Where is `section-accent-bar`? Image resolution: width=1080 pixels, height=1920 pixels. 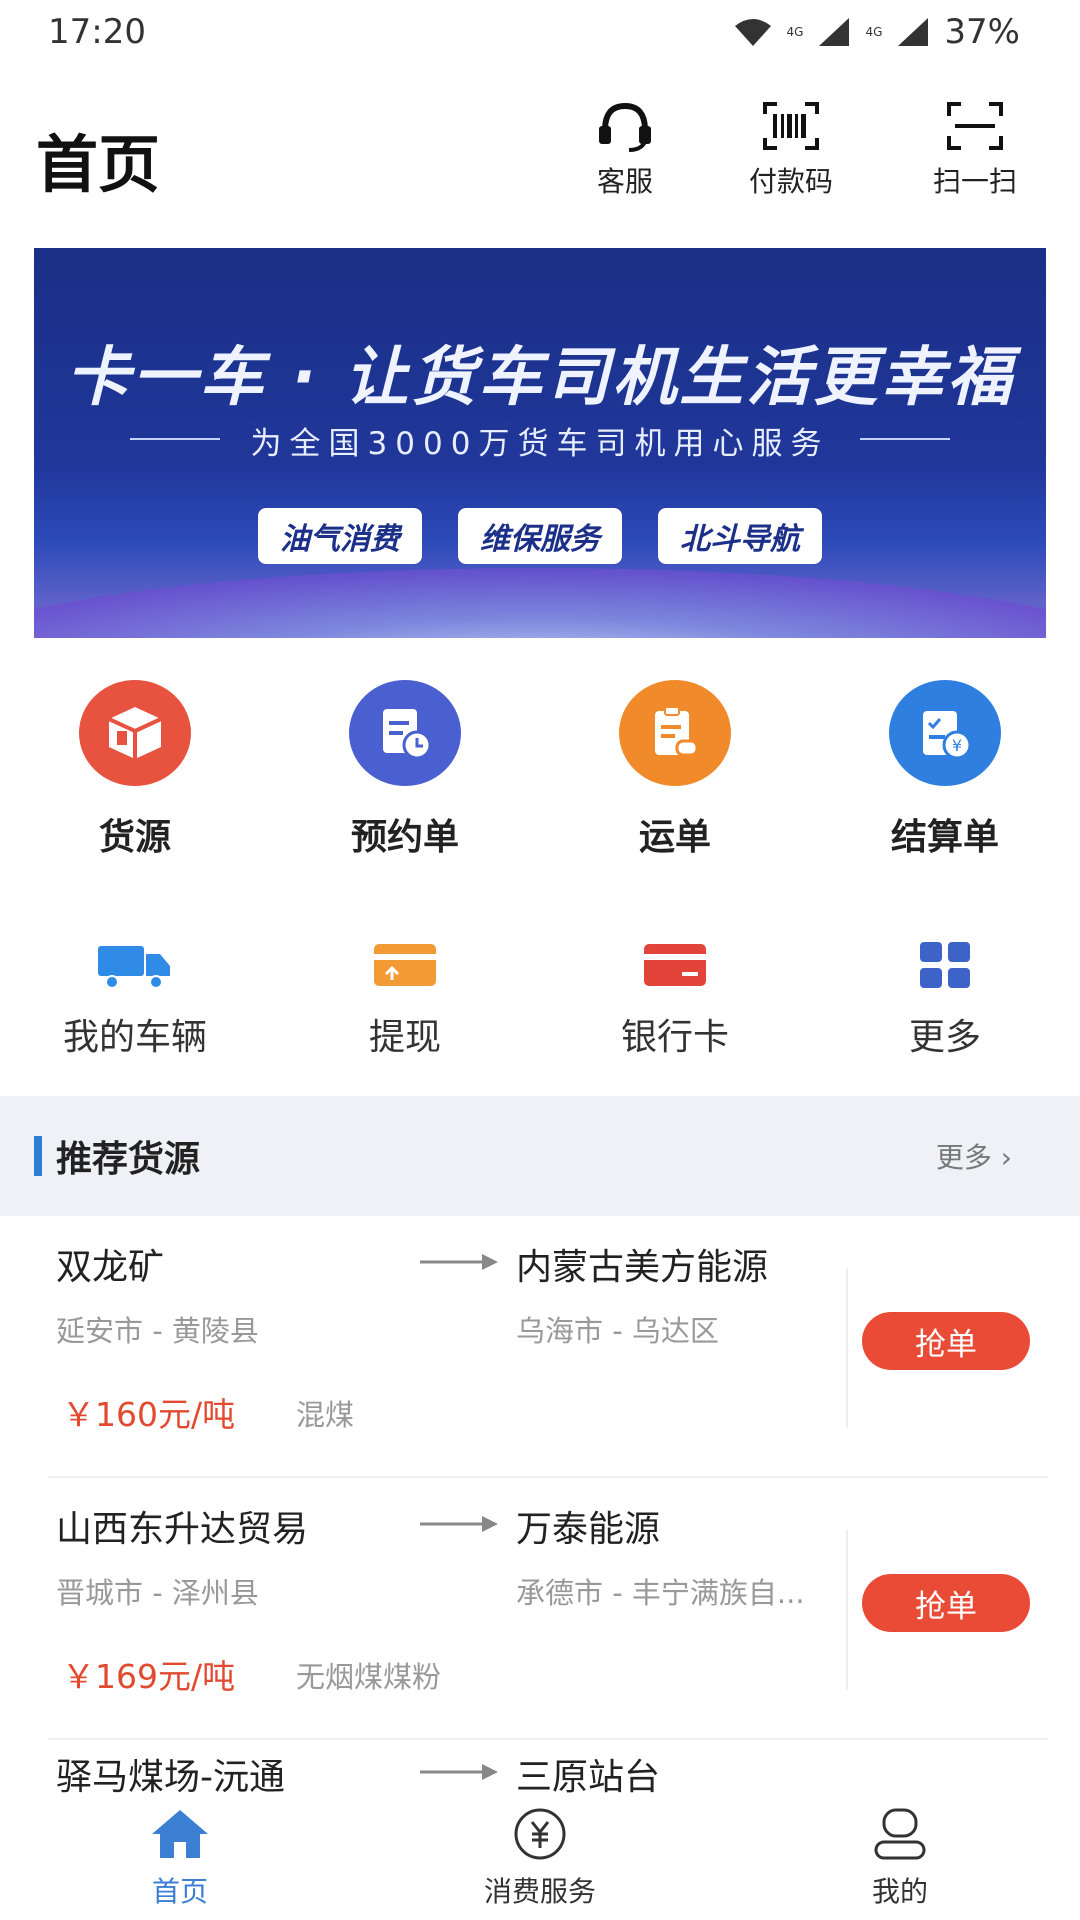
section-accent-bar is located at coordinates (38, 1156).